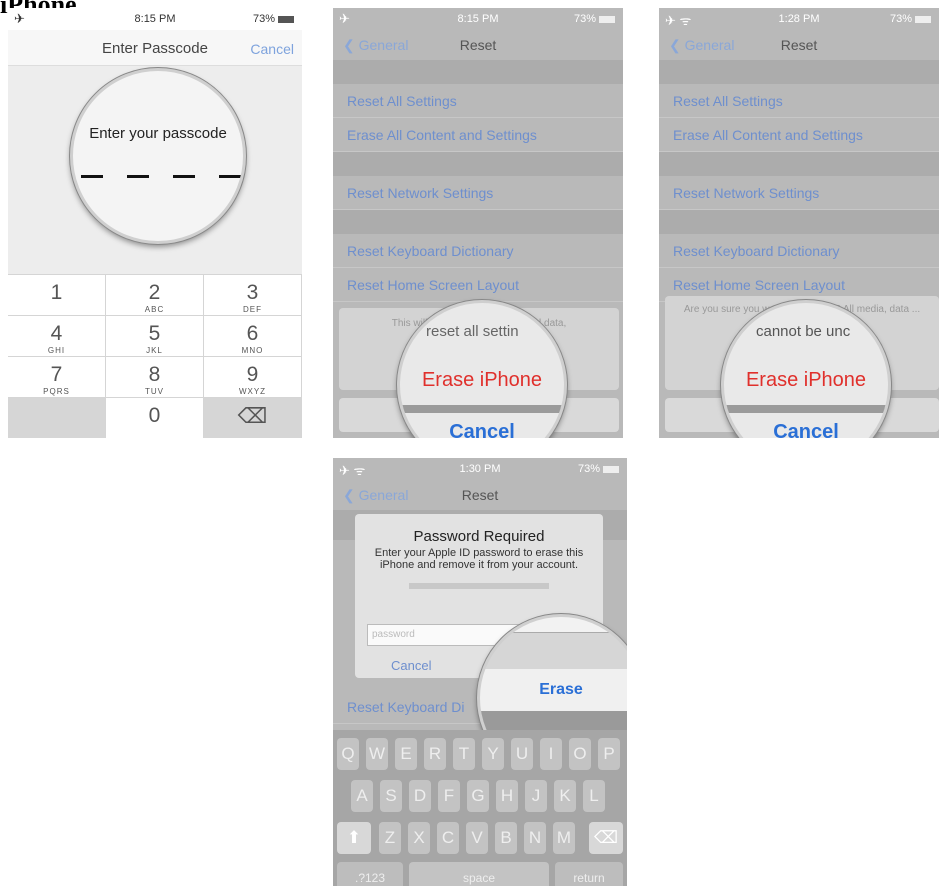  I want to click on erase-button: Erase, so click(553, 690).